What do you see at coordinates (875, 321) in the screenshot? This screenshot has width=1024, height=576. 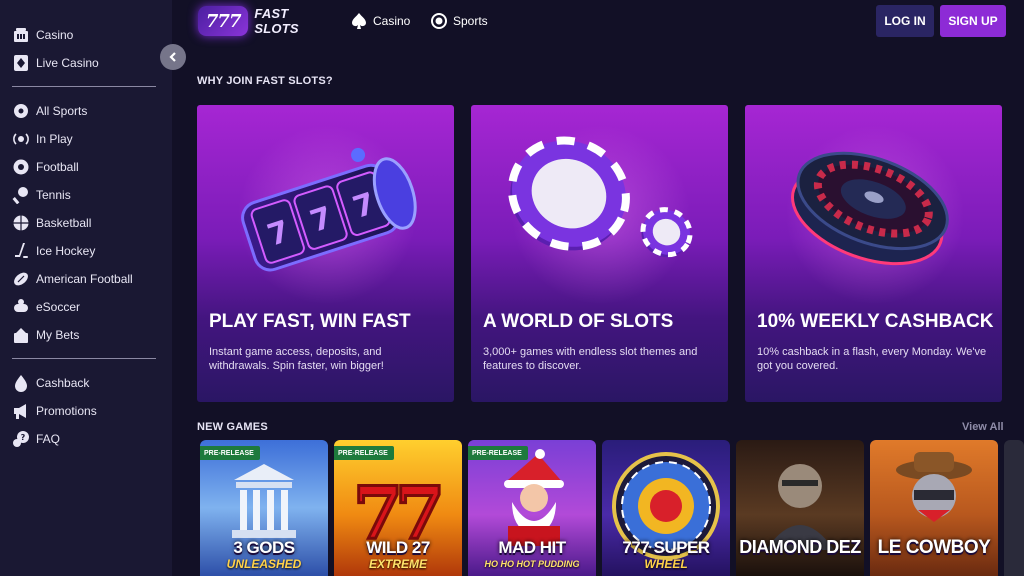 I see `feature-title: 10% WEEKLY CASHBACK` at bounding box center [875, 321].